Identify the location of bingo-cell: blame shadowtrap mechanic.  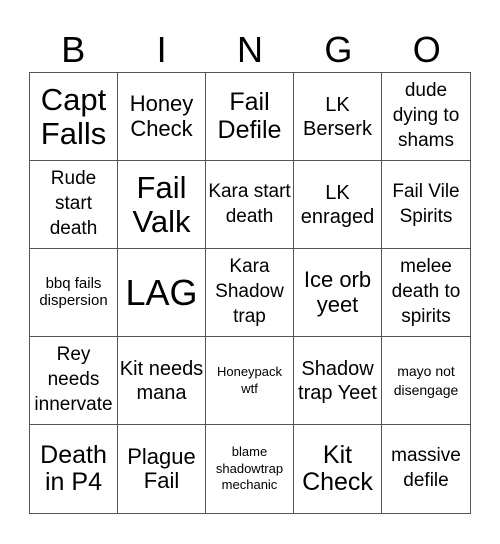
(250, 469).